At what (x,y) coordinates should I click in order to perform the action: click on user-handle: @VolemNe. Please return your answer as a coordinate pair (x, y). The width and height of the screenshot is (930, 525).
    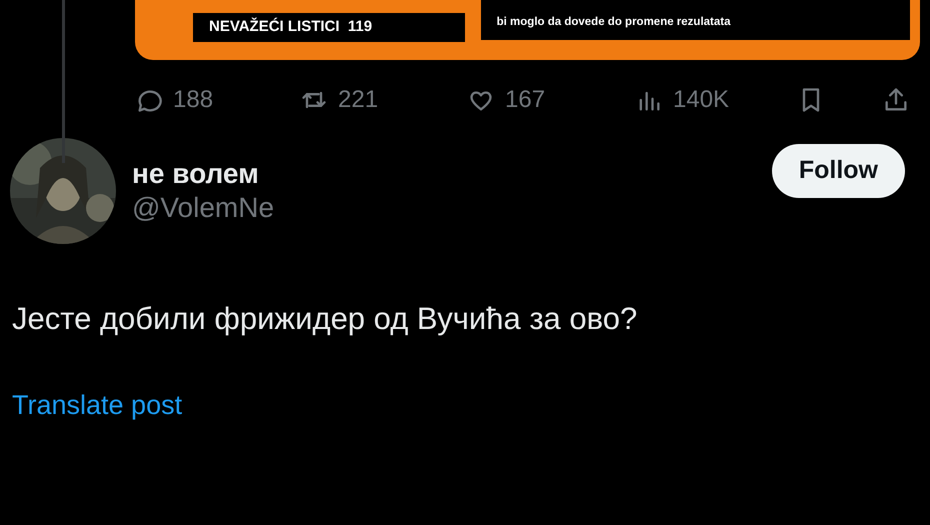
    Looking at the image, I should click on (203, 208).